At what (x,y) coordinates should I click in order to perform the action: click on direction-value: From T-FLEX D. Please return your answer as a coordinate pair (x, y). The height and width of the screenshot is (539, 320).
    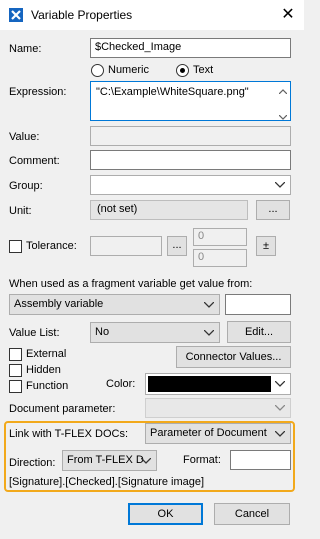
    Looking at the image, I should click on (105, 460).